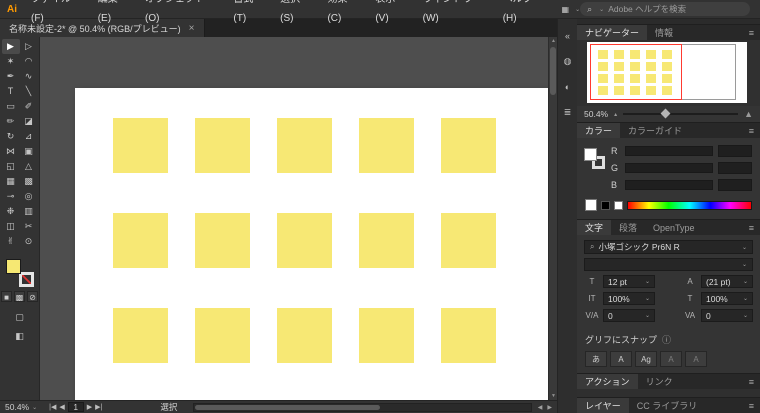  I want to click on pencil-tool: ✏, so click(11, 121).